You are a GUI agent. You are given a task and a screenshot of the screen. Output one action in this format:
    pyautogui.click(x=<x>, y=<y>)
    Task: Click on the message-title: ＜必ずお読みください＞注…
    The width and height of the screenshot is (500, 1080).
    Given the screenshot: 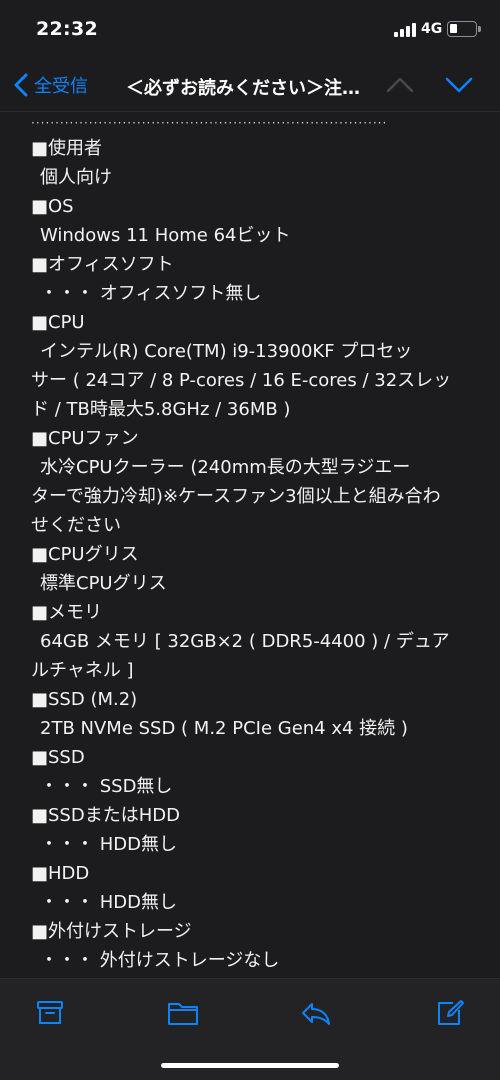 What is the action you would take?
    pyautogui.click(x=243, y=88)
    